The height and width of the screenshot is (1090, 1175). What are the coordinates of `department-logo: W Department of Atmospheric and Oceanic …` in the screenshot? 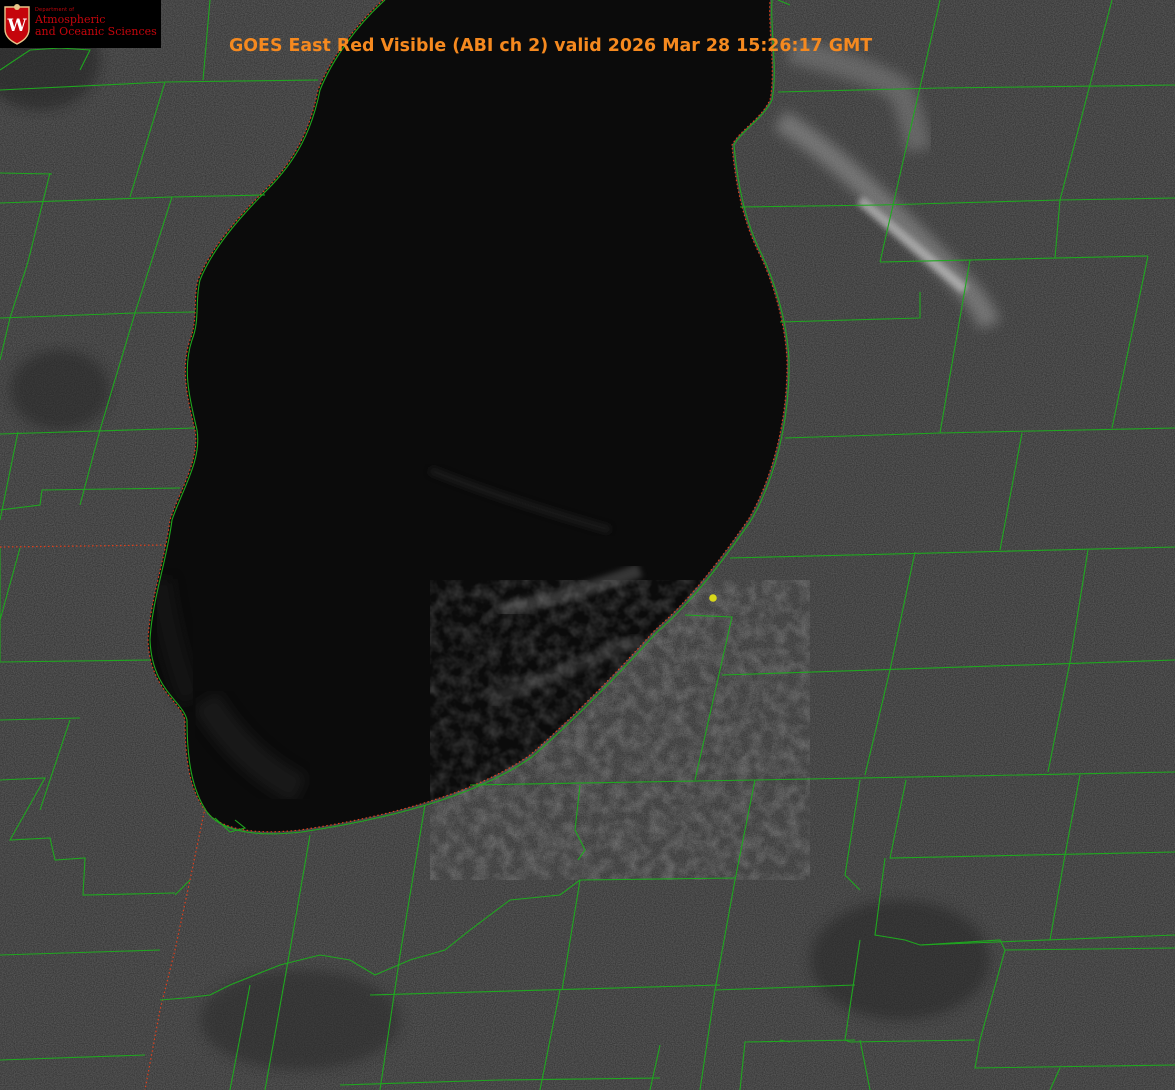 It's located at (80, 24).